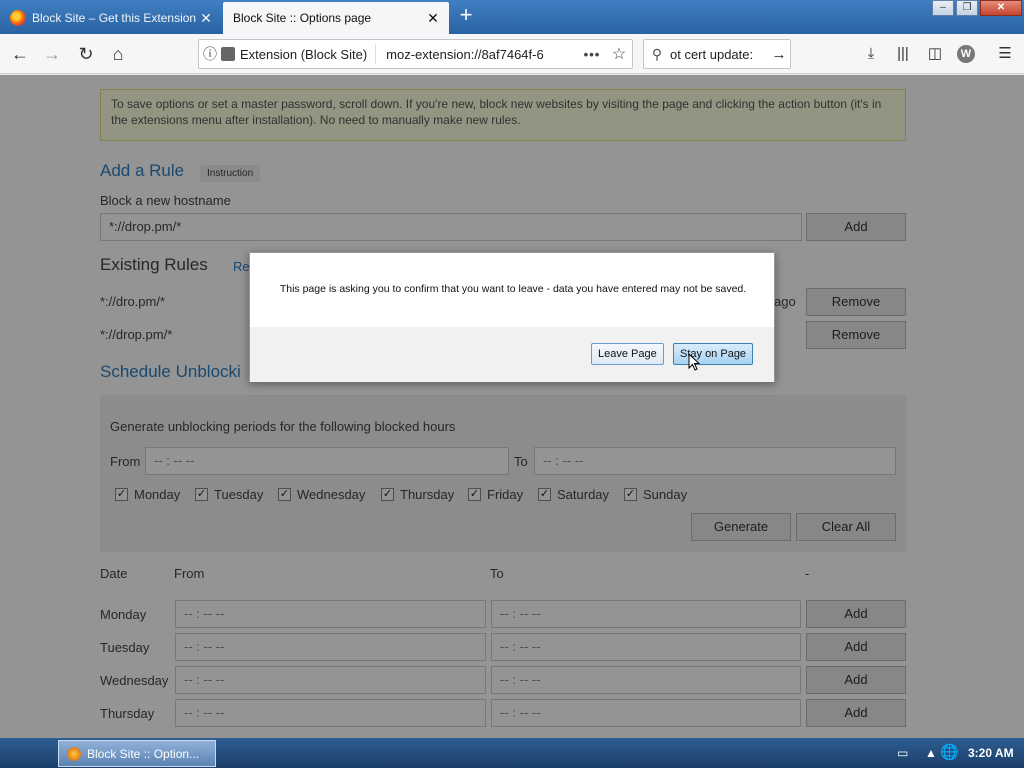 The height and width of the screenshot is (768, 1024). Describe the element at coordinates (694, 362) in the screenshot. I see `mouse-cursor-icon` at that location.